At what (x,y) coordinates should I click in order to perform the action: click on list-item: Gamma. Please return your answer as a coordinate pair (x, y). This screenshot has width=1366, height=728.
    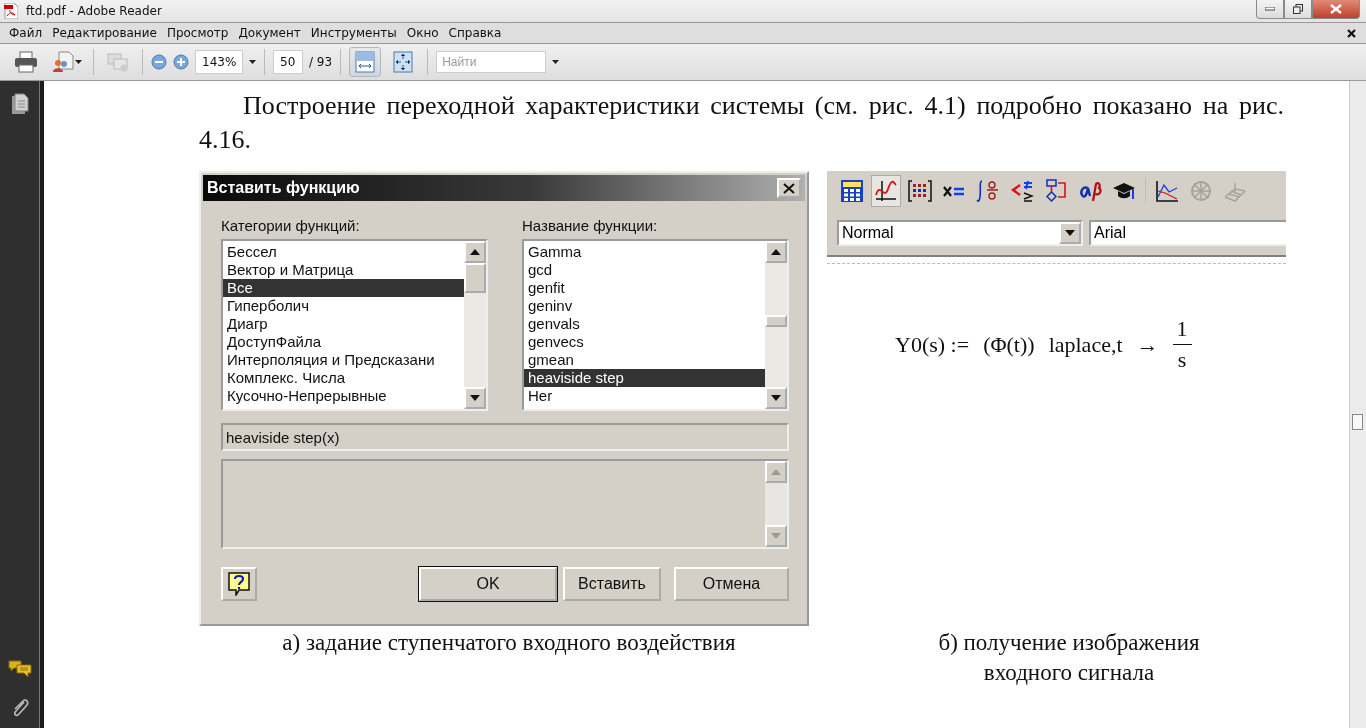
    Looking at the image, I should click on (644, 252).